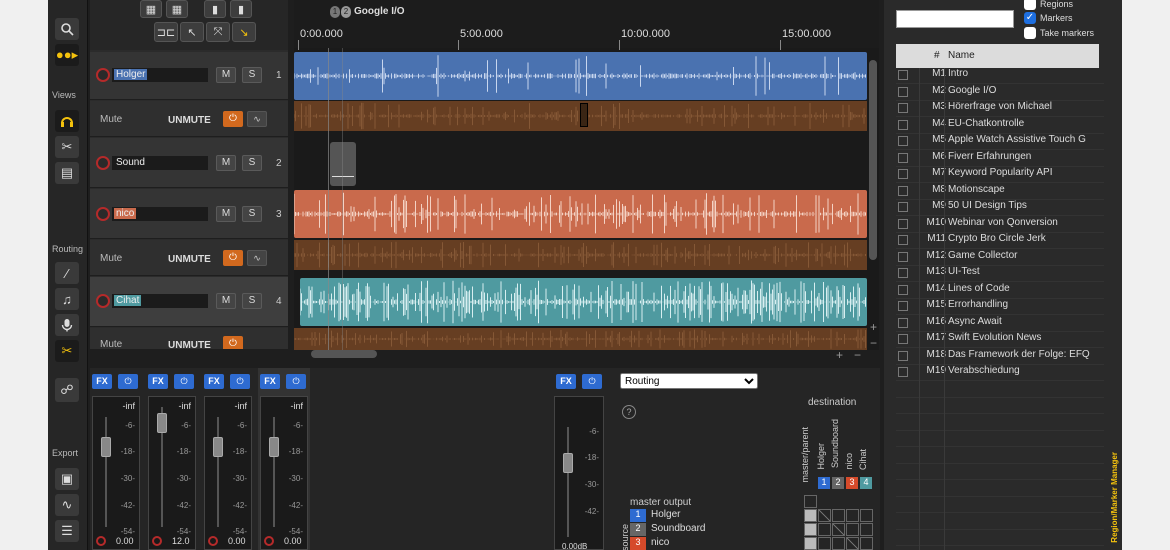  I want to click on marker-row: M15 Errorhandling, so click(1000, 307).